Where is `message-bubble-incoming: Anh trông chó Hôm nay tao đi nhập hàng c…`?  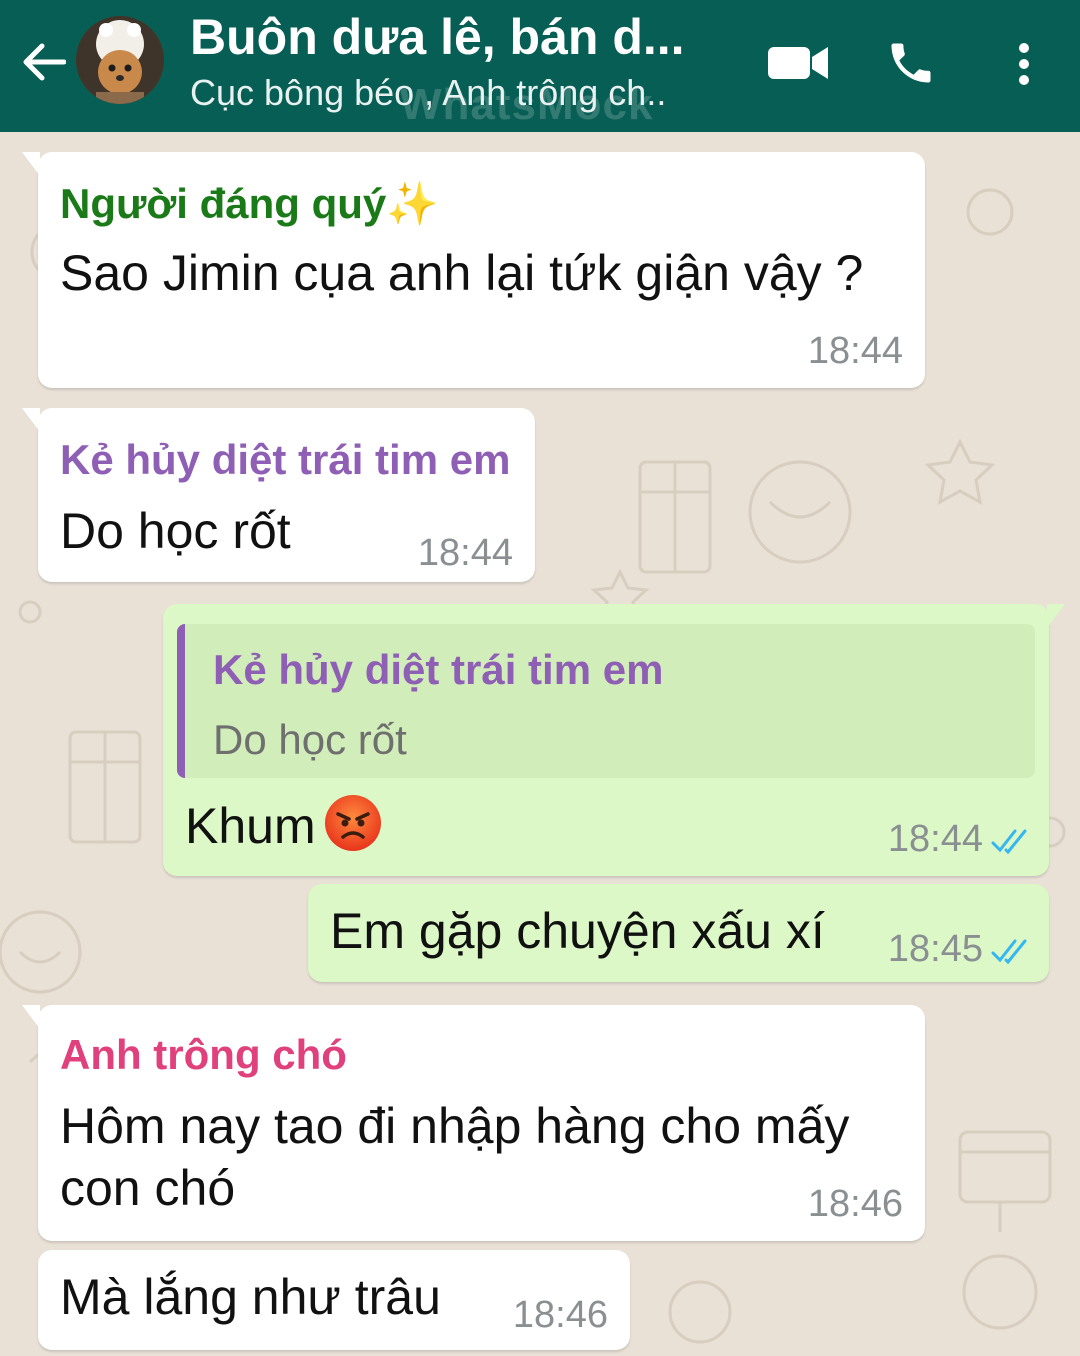 message-bubble-incoming: Anh trông chó Hôm nay tao đi nhập hàng c… is located at coordinates (473, 1123).